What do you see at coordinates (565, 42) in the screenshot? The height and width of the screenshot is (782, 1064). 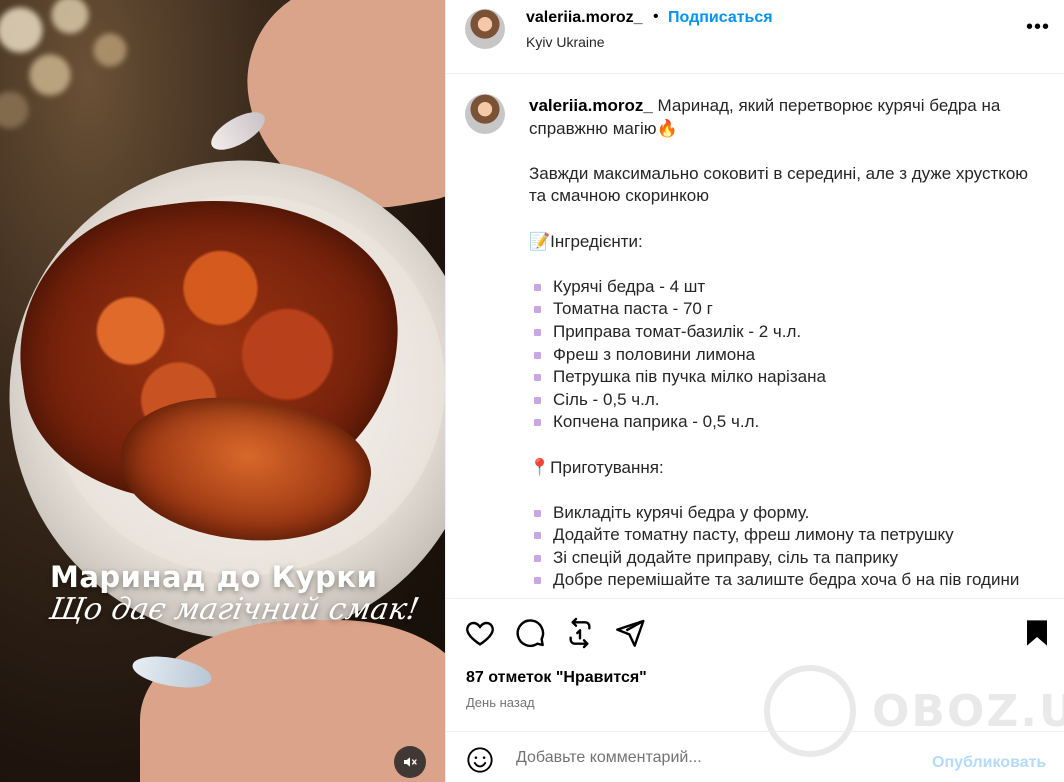 I see `post-location: Kyiv Ukraine` at bounding box center [565, 42].